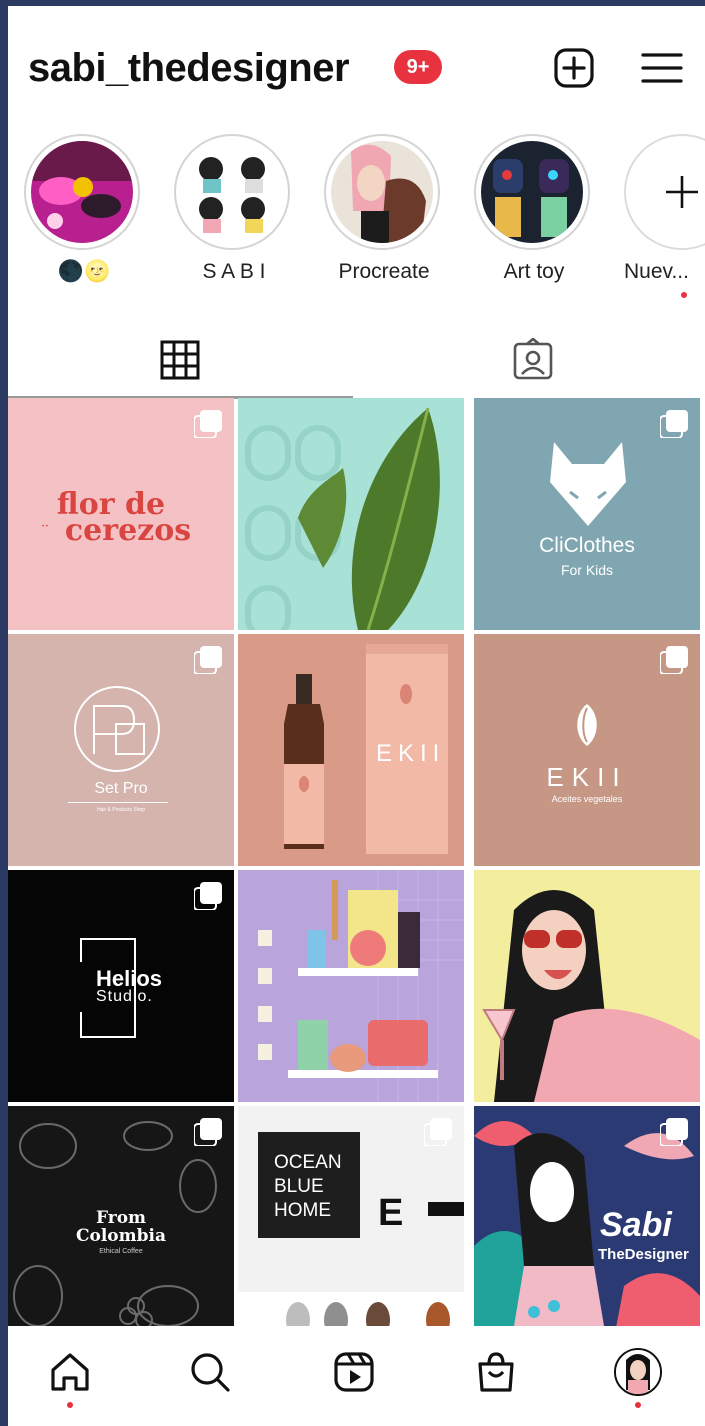 This screenshot has height=1426, width=705. What do you see at coordinates (351, 1222) in the screenshot?
I see `post-ocean-blue-home: OCEAN BLUE HOME E` at bounding box center [351, 1222].